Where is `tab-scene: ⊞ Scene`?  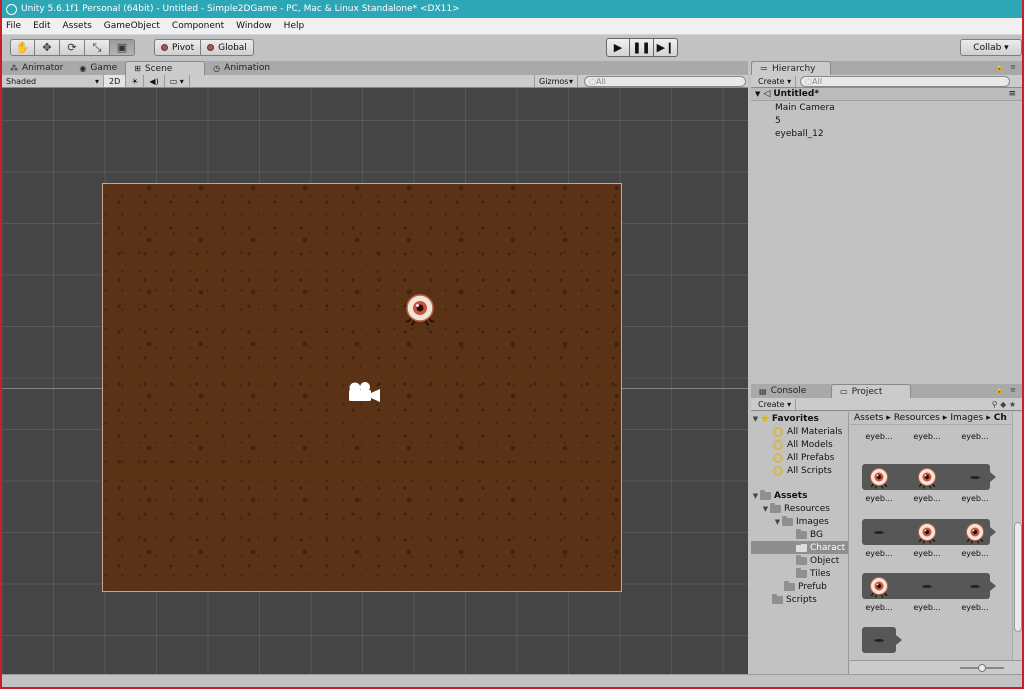
tab-scene: ⊞ Scene is located at coordinates (165, 68).